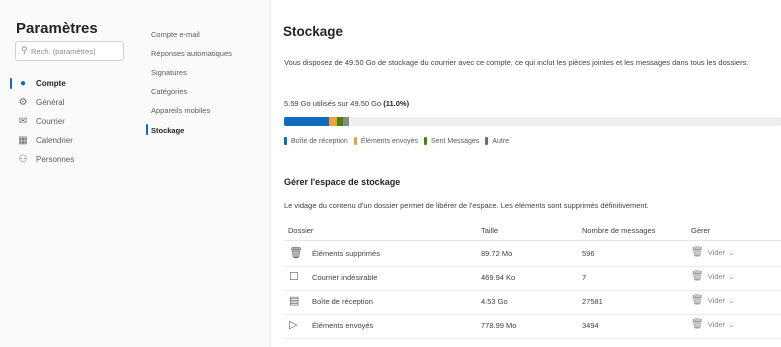 The width and height of the screenshot is (781, 347). I want to click on header-taille: Taille, so click(490, 230).